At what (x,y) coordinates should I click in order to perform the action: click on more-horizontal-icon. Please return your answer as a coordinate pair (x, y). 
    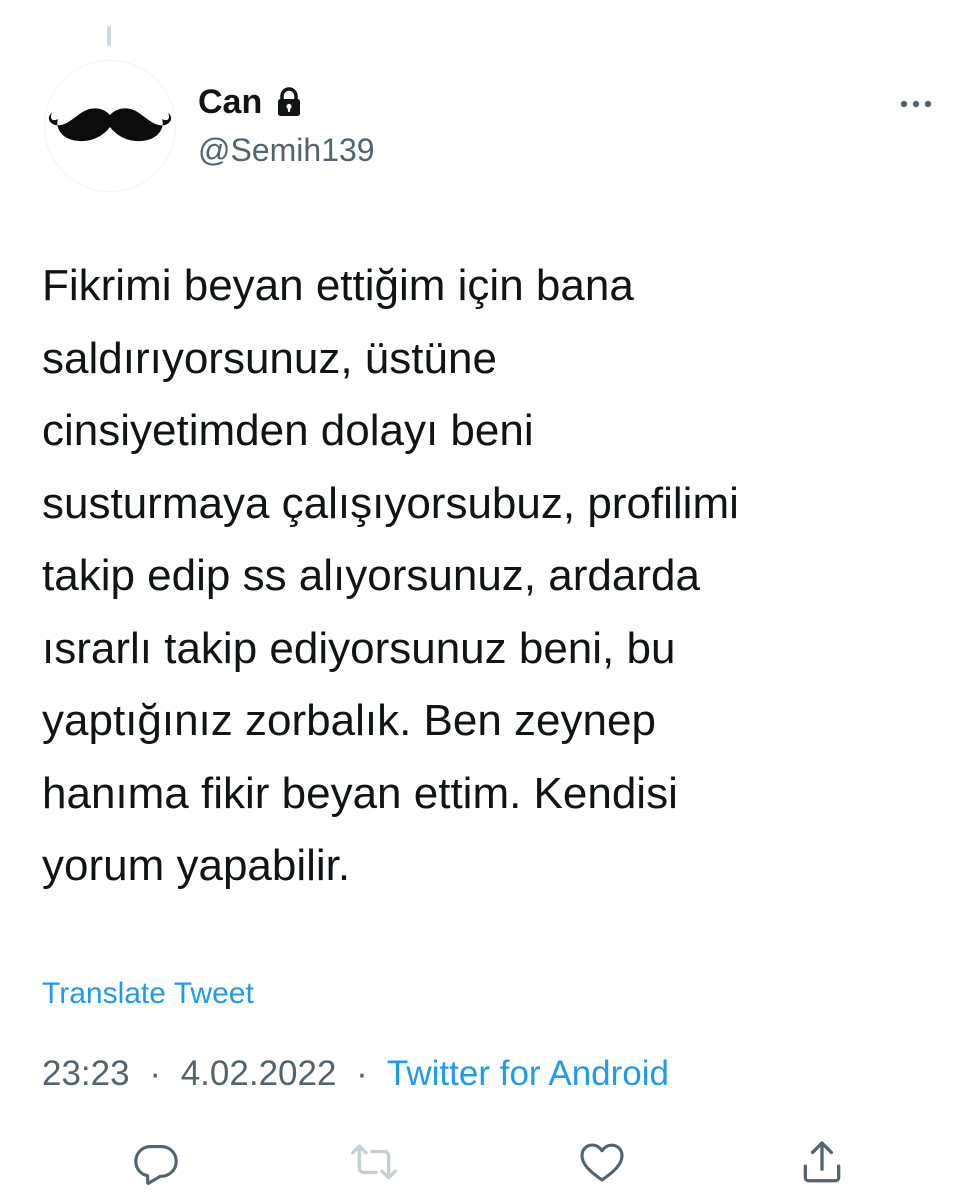
    Looking at the image, I should click on (916, 104).